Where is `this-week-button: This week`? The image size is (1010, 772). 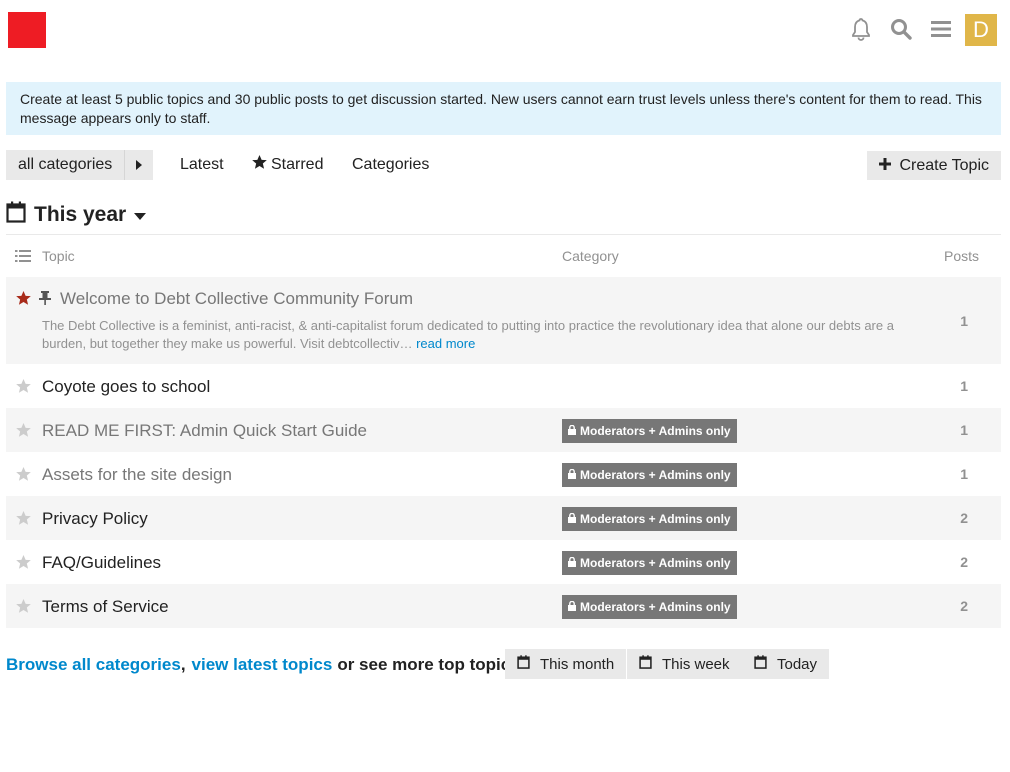
this-week-button: This week is located at coordinates (684, 664).